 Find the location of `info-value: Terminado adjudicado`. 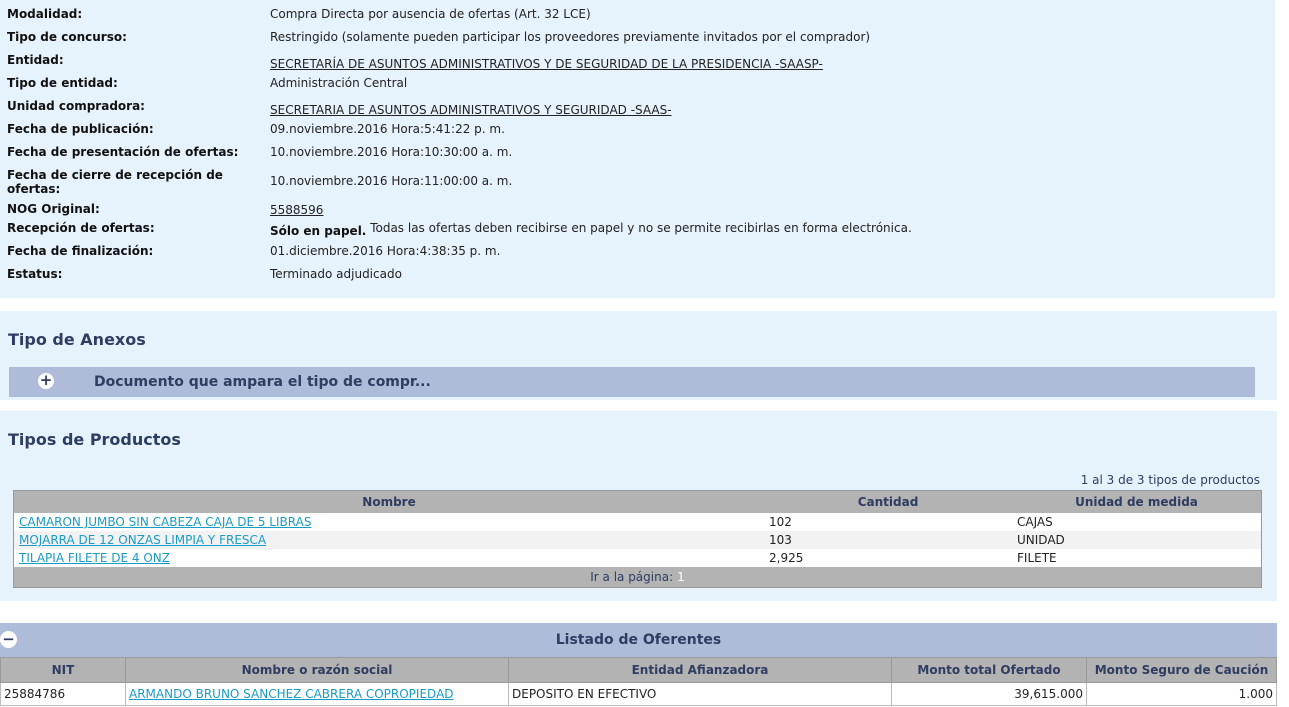

info-value: Terminado adjudicado is located at coordinates (336, 274).